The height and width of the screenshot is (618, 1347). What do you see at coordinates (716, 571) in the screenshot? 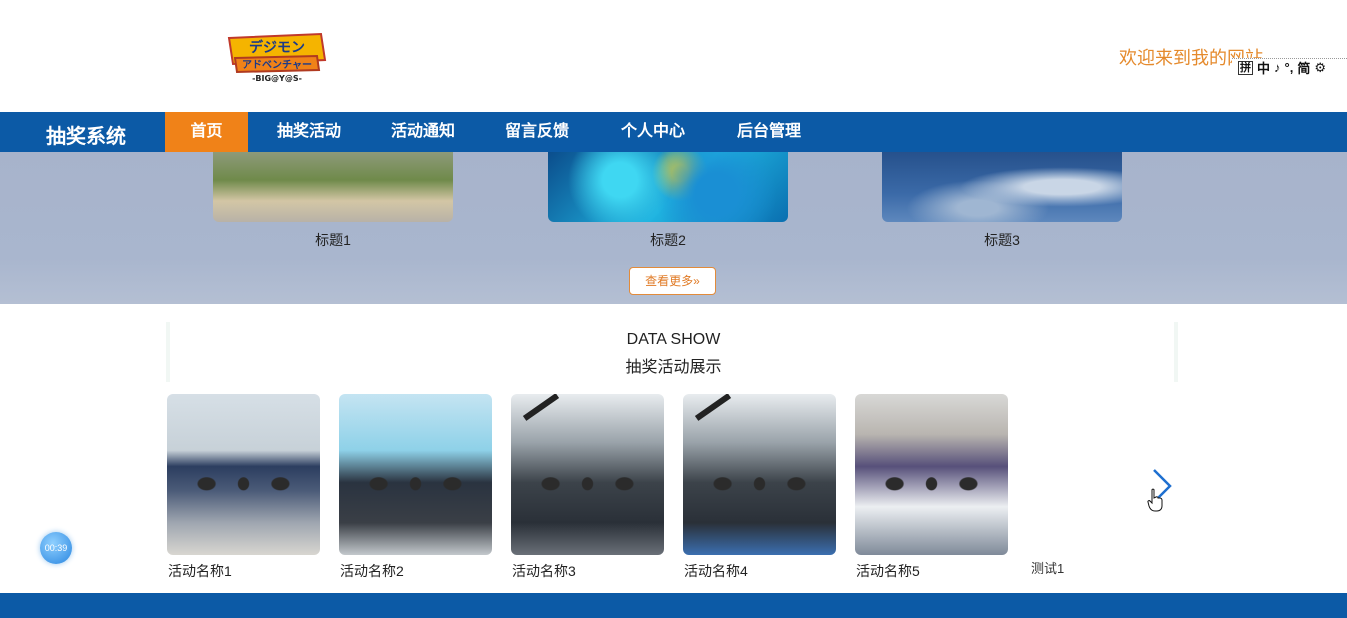
I see `activity-name: 活动名称4` at bounding box center [716, 571].